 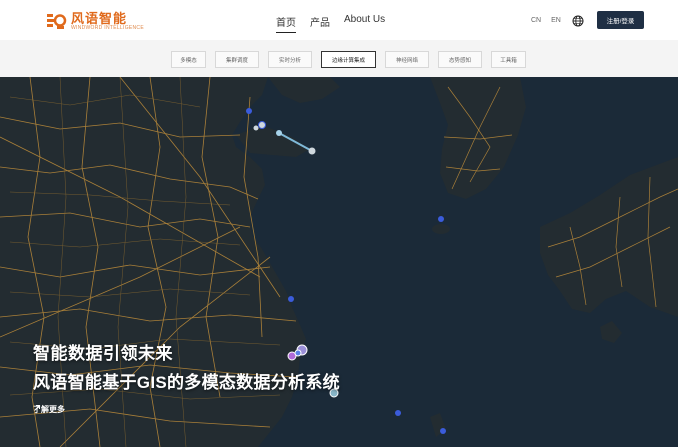 I want to click on login-register-button: 注册/登录, so click(x=620, y=20).